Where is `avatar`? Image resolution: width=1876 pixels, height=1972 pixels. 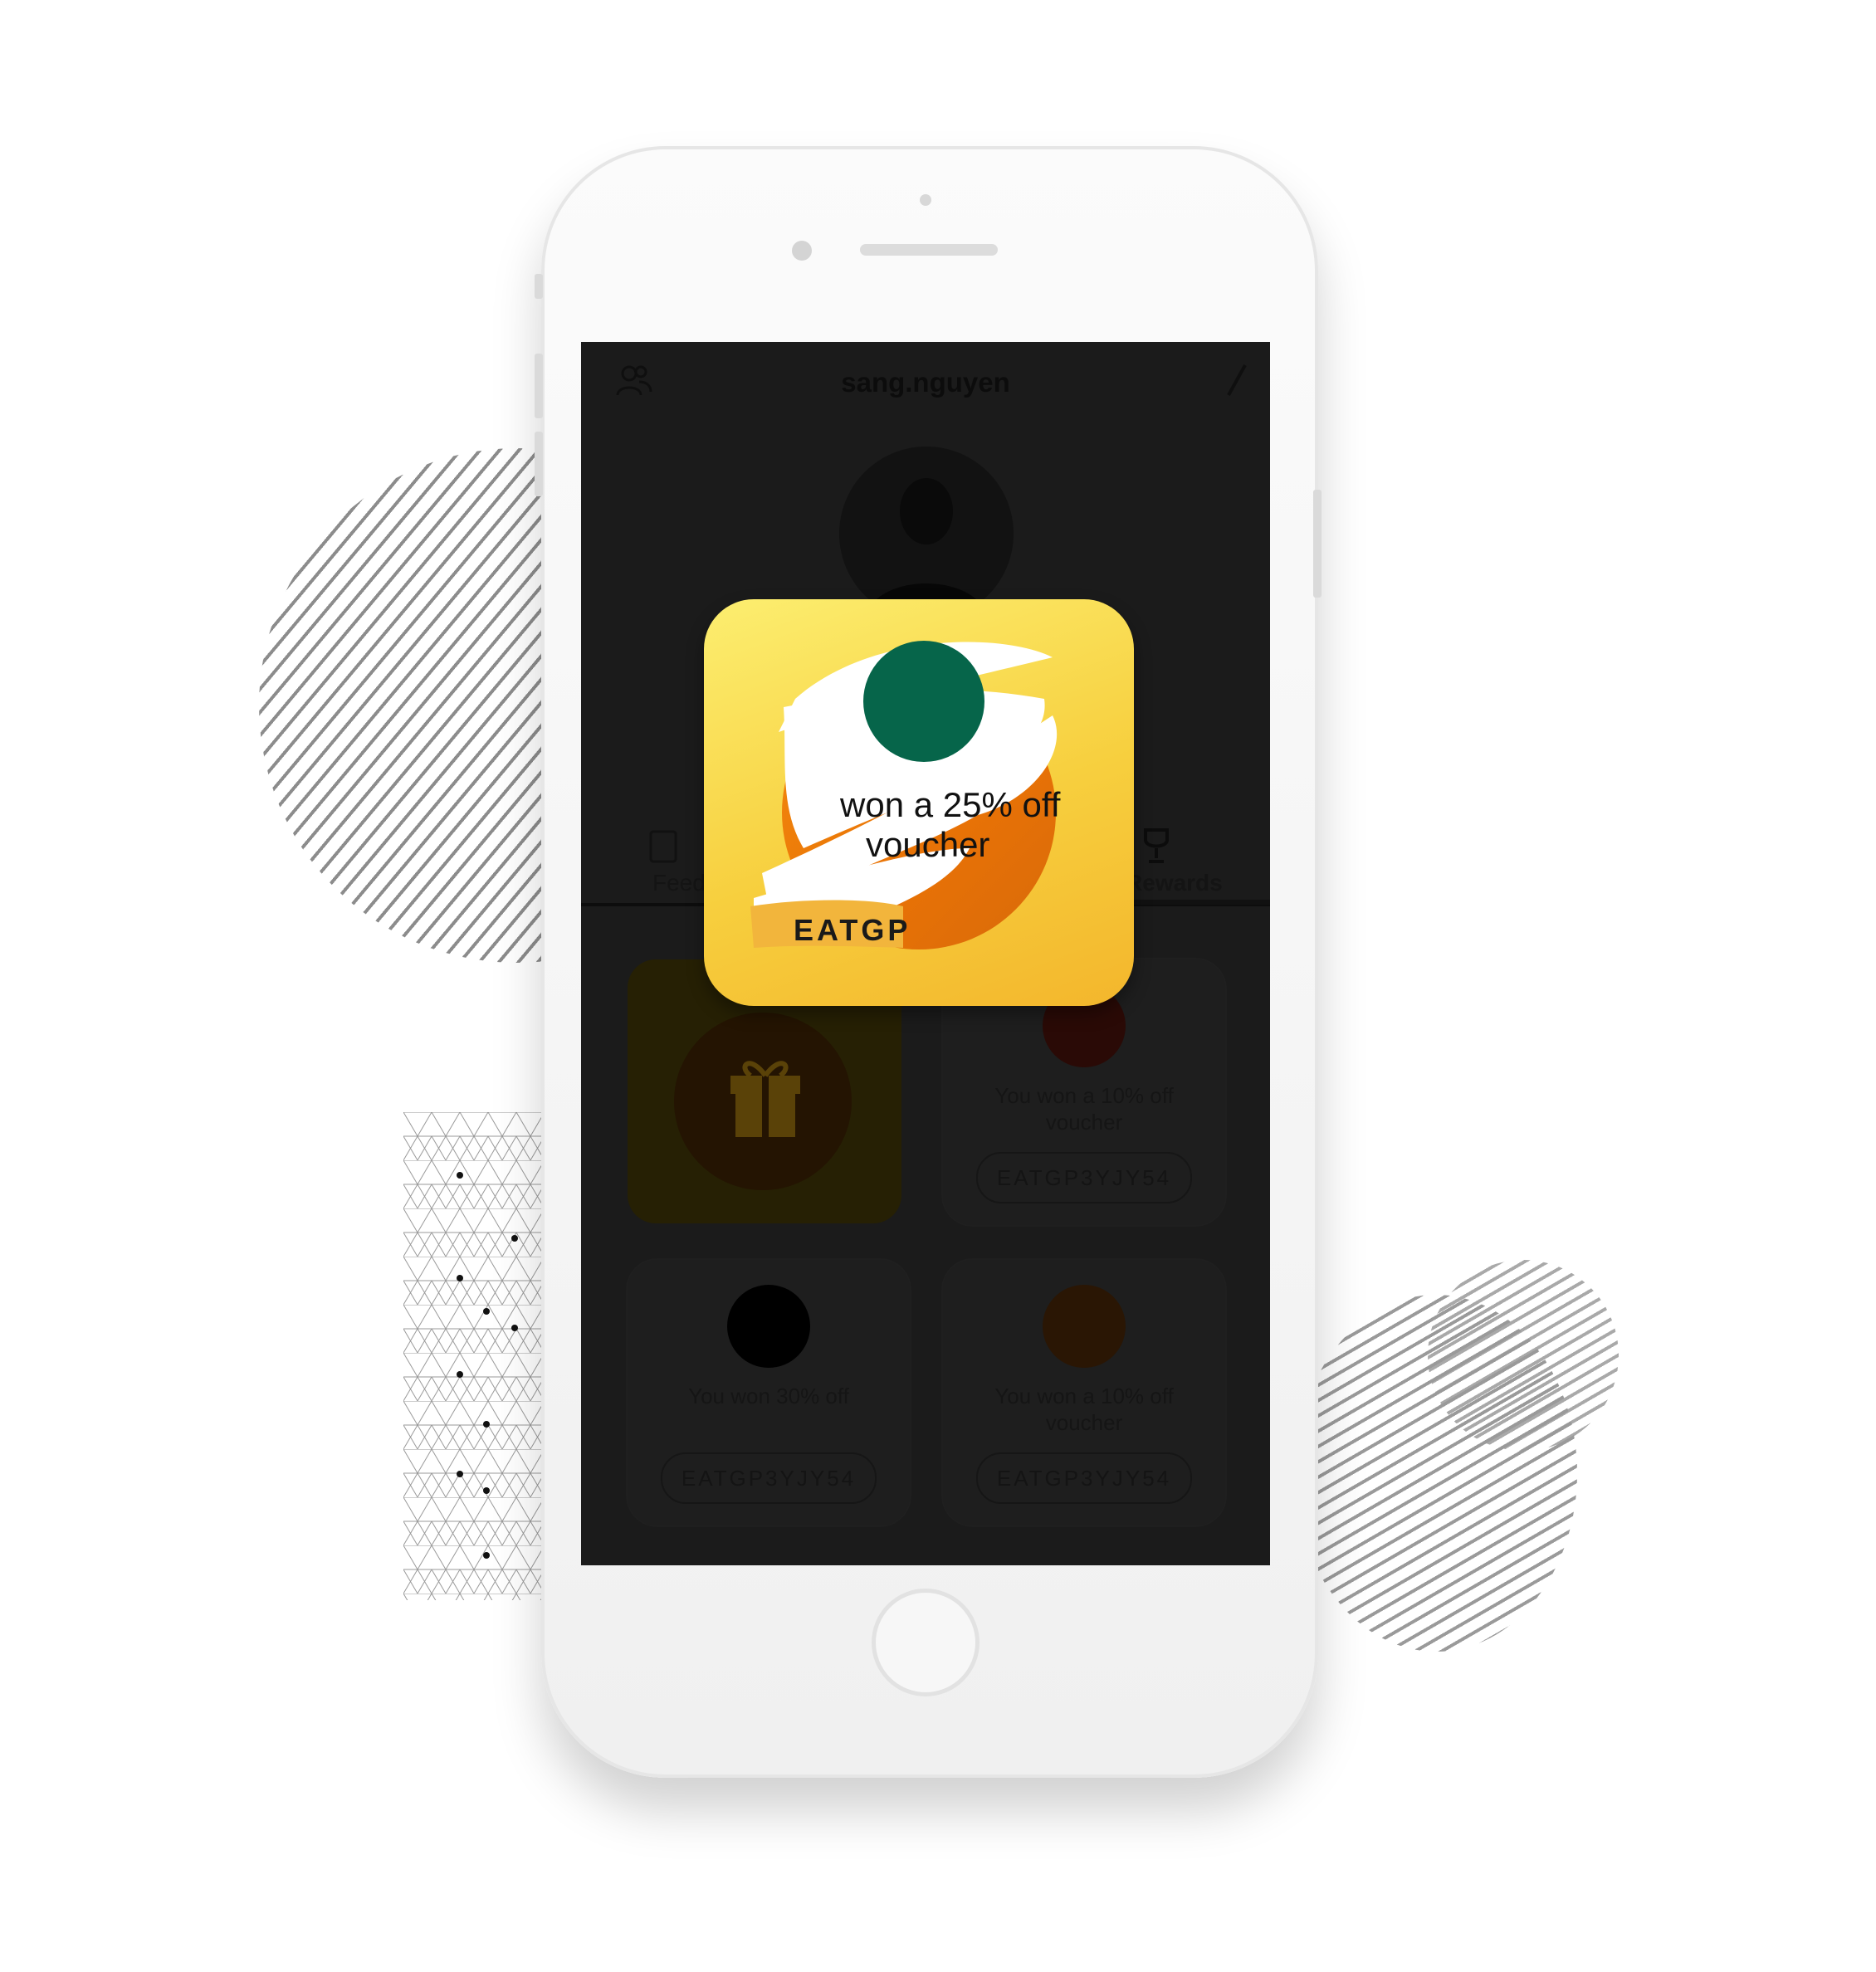 avatar is located at coordinates (927, 534).